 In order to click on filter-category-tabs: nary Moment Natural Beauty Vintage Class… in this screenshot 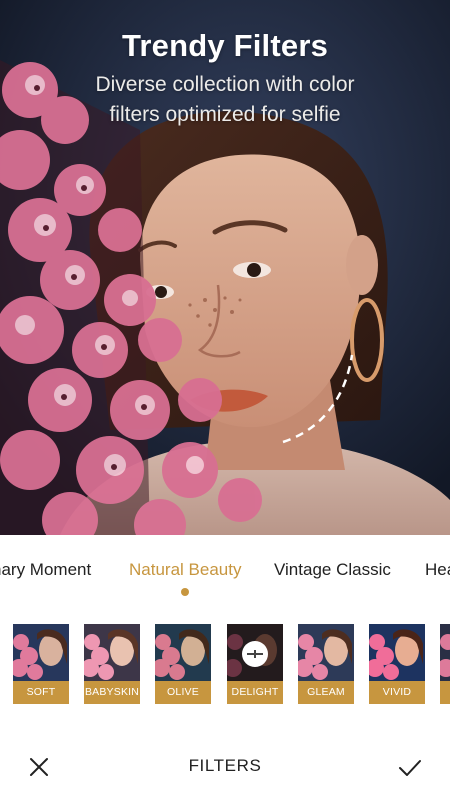, I will do `click(225, 571)`.